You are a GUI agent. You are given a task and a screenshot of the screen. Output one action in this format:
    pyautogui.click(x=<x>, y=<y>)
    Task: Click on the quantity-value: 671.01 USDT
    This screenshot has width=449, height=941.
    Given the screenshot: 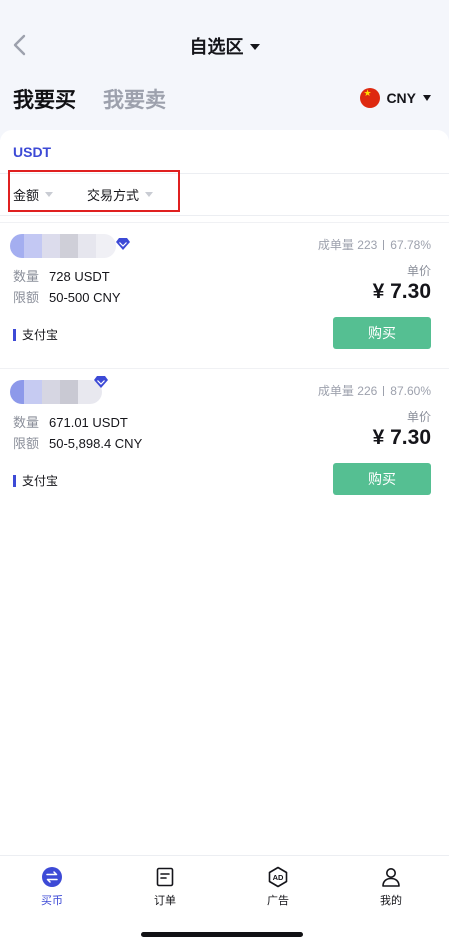 What is the action you would take?
    pyautogui.click(x=88, y=422)
    